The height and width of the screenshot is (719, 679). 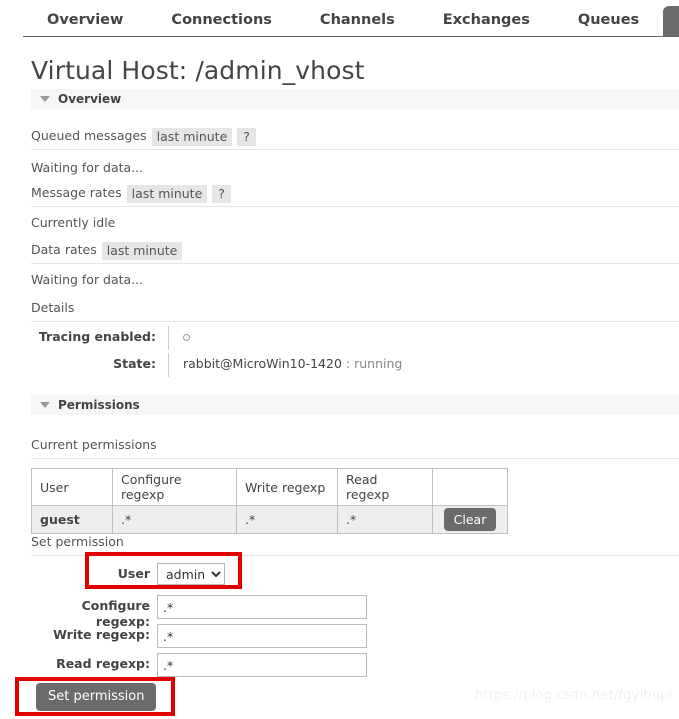 I want to click on column-header-configure: Configure regexp, so click(x=174, y=487).